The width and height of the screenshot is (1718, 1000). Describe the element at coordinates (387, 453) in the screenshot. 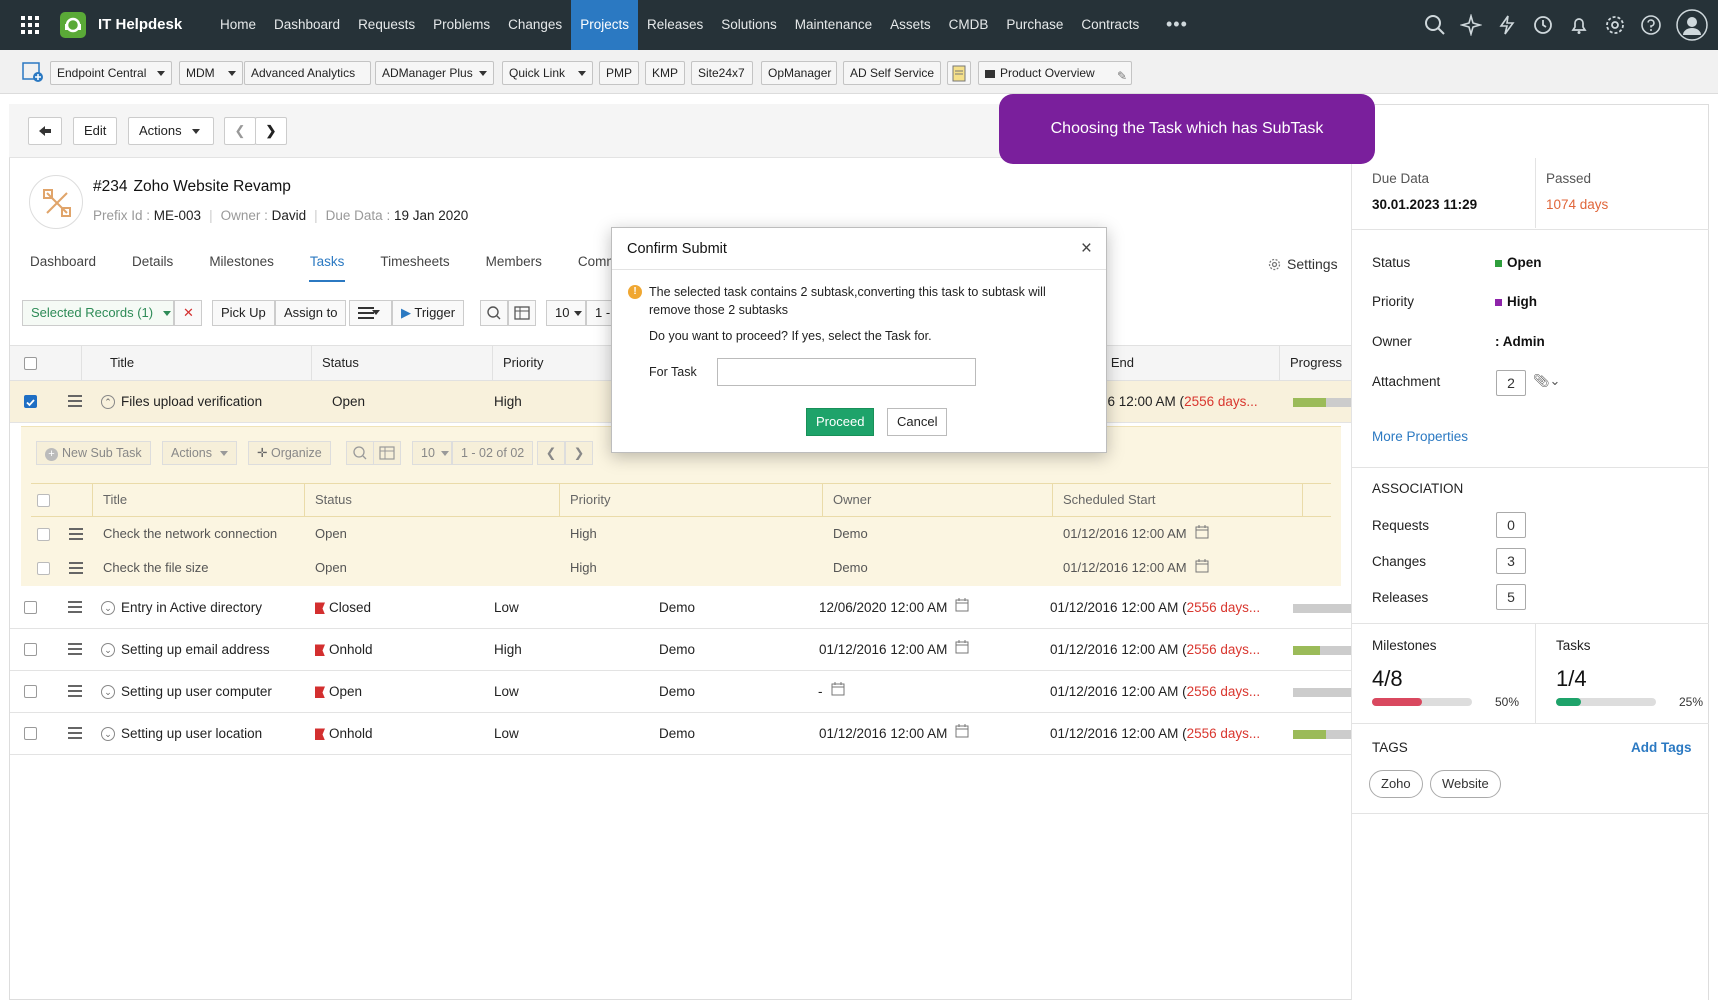

I see `subtask-columns-icon` at that location.